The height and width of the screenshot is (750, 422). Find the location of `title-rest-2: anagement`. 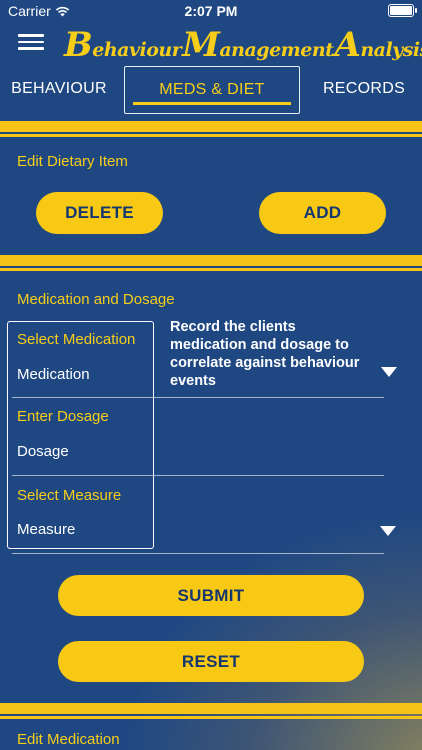

title-rest-2: anagement is located at coordinates (276, 50).